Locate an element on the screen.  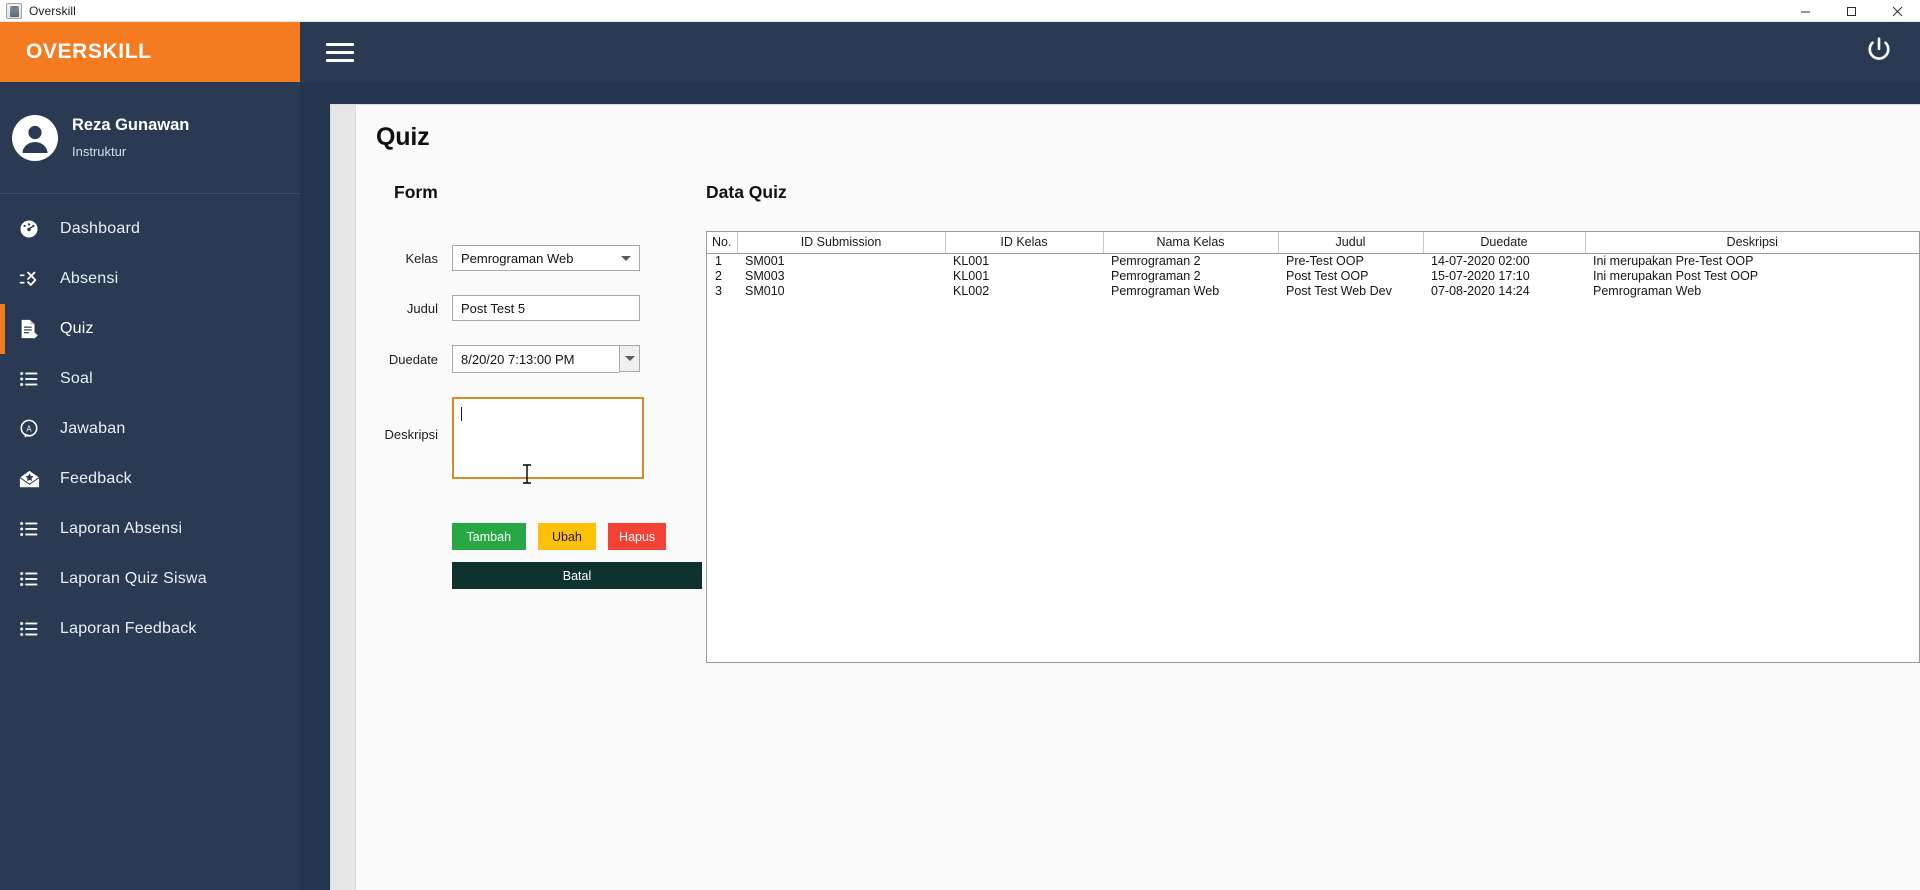
window-titlebar: Overskill is located at coordinates (960, 11).